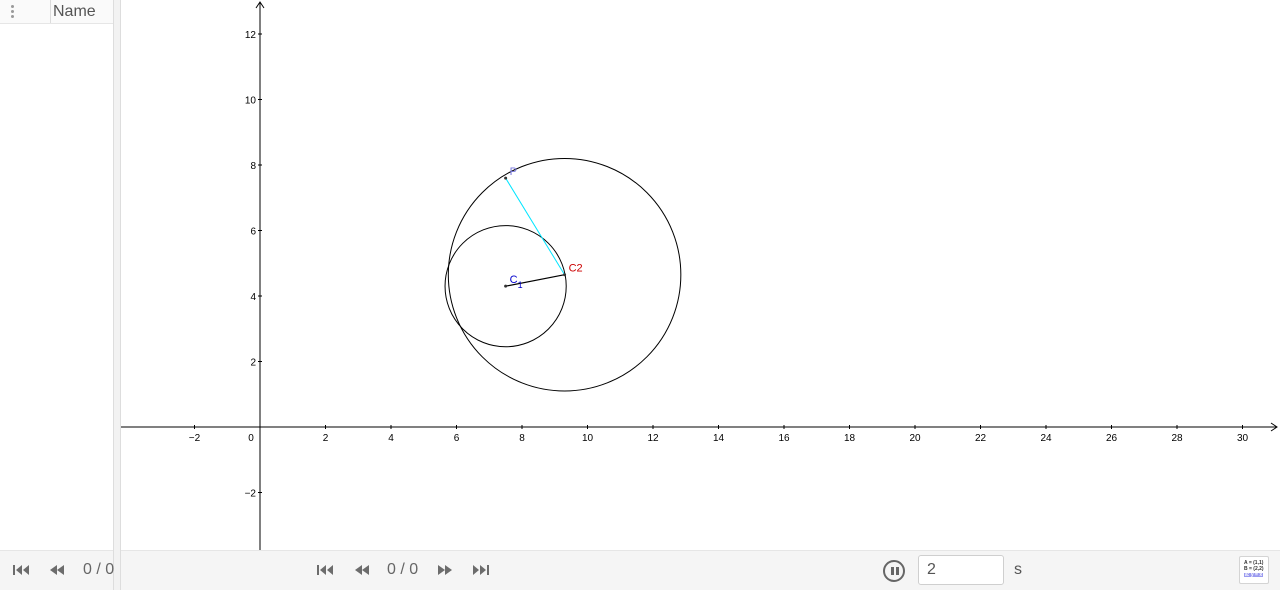  I want to click on algebra-icon-line: B = (2,2), so click(1254, 569).